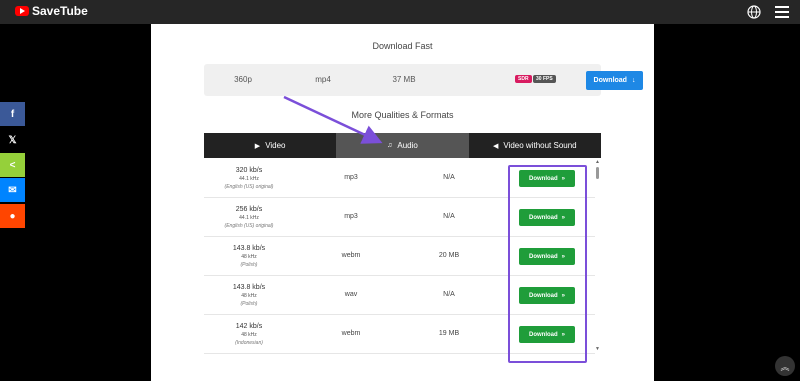 The height and width of the screenshot is (381, 800). I want to click on download-fast-panel: 360p mp4 37 MB SDR 30 FPS Download ↓, so click(423, 80).